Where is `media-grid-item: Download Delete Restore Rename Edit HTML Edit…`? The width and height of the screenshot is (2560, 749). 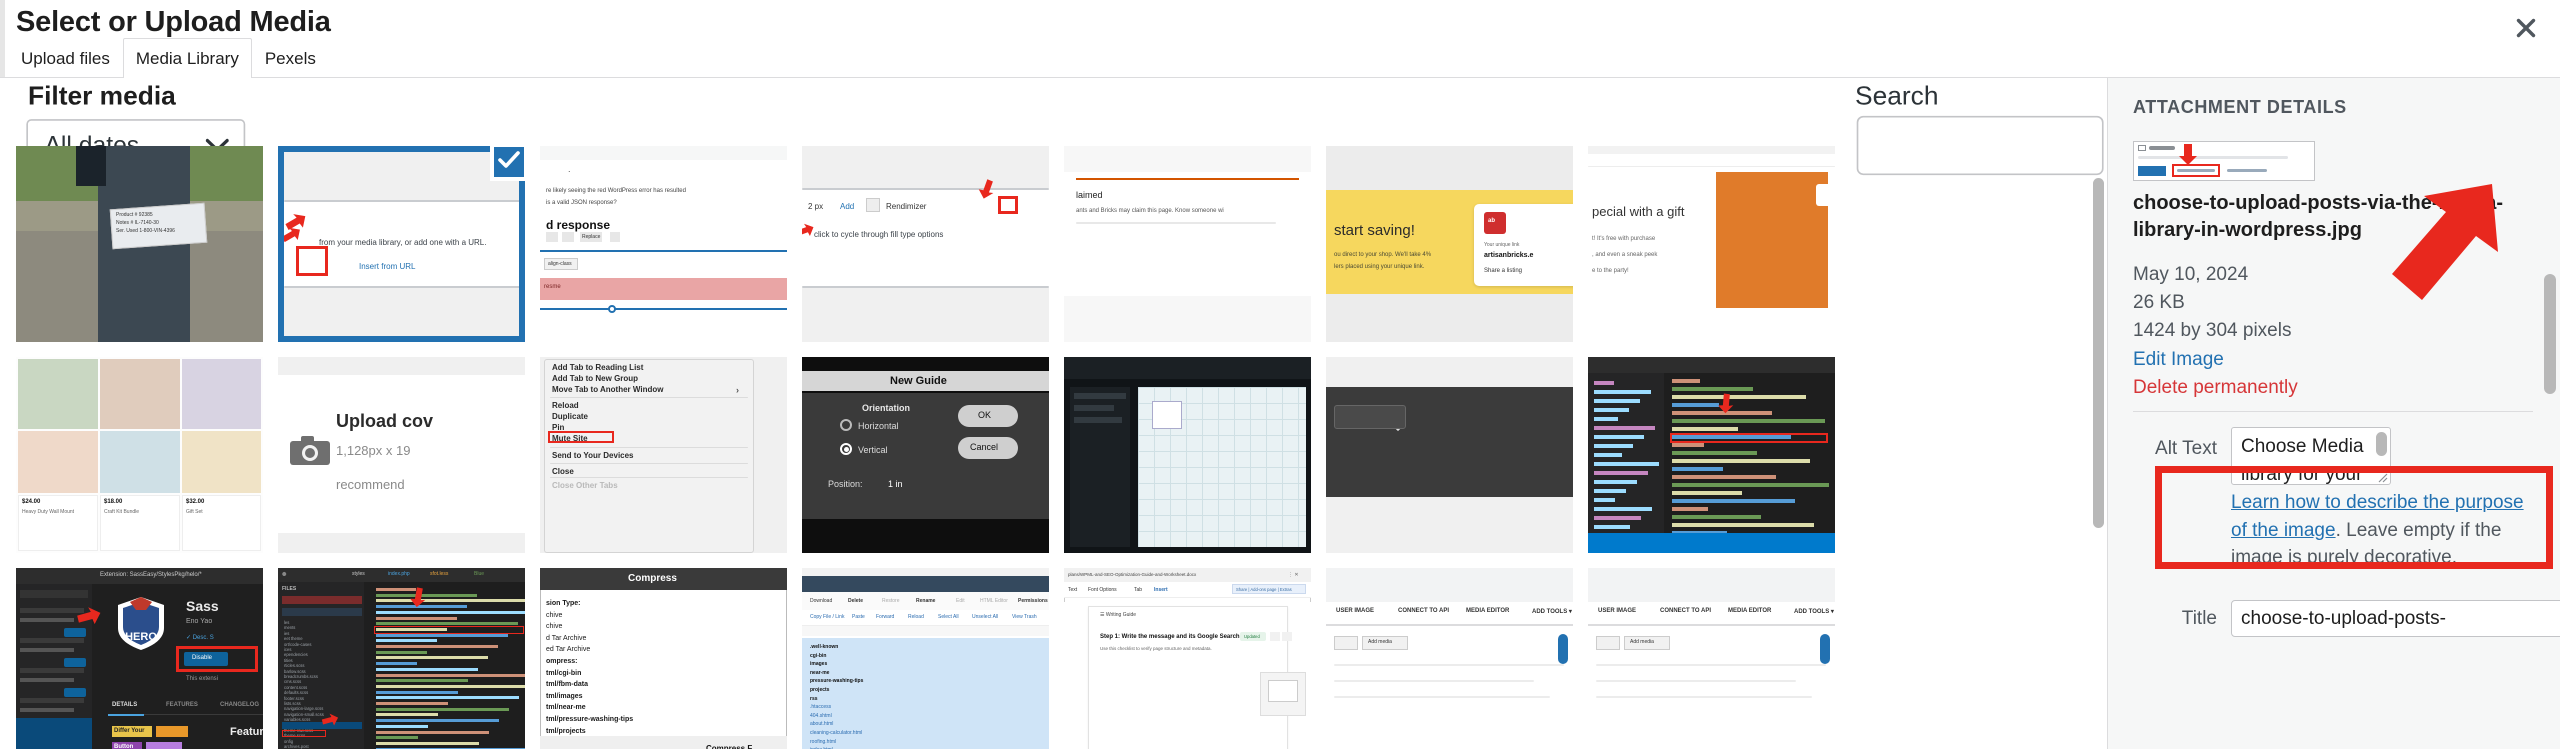
media-grid-item: Download Delete Restore Rename Edit HTML Edit… is located at coordinates (925, 658).